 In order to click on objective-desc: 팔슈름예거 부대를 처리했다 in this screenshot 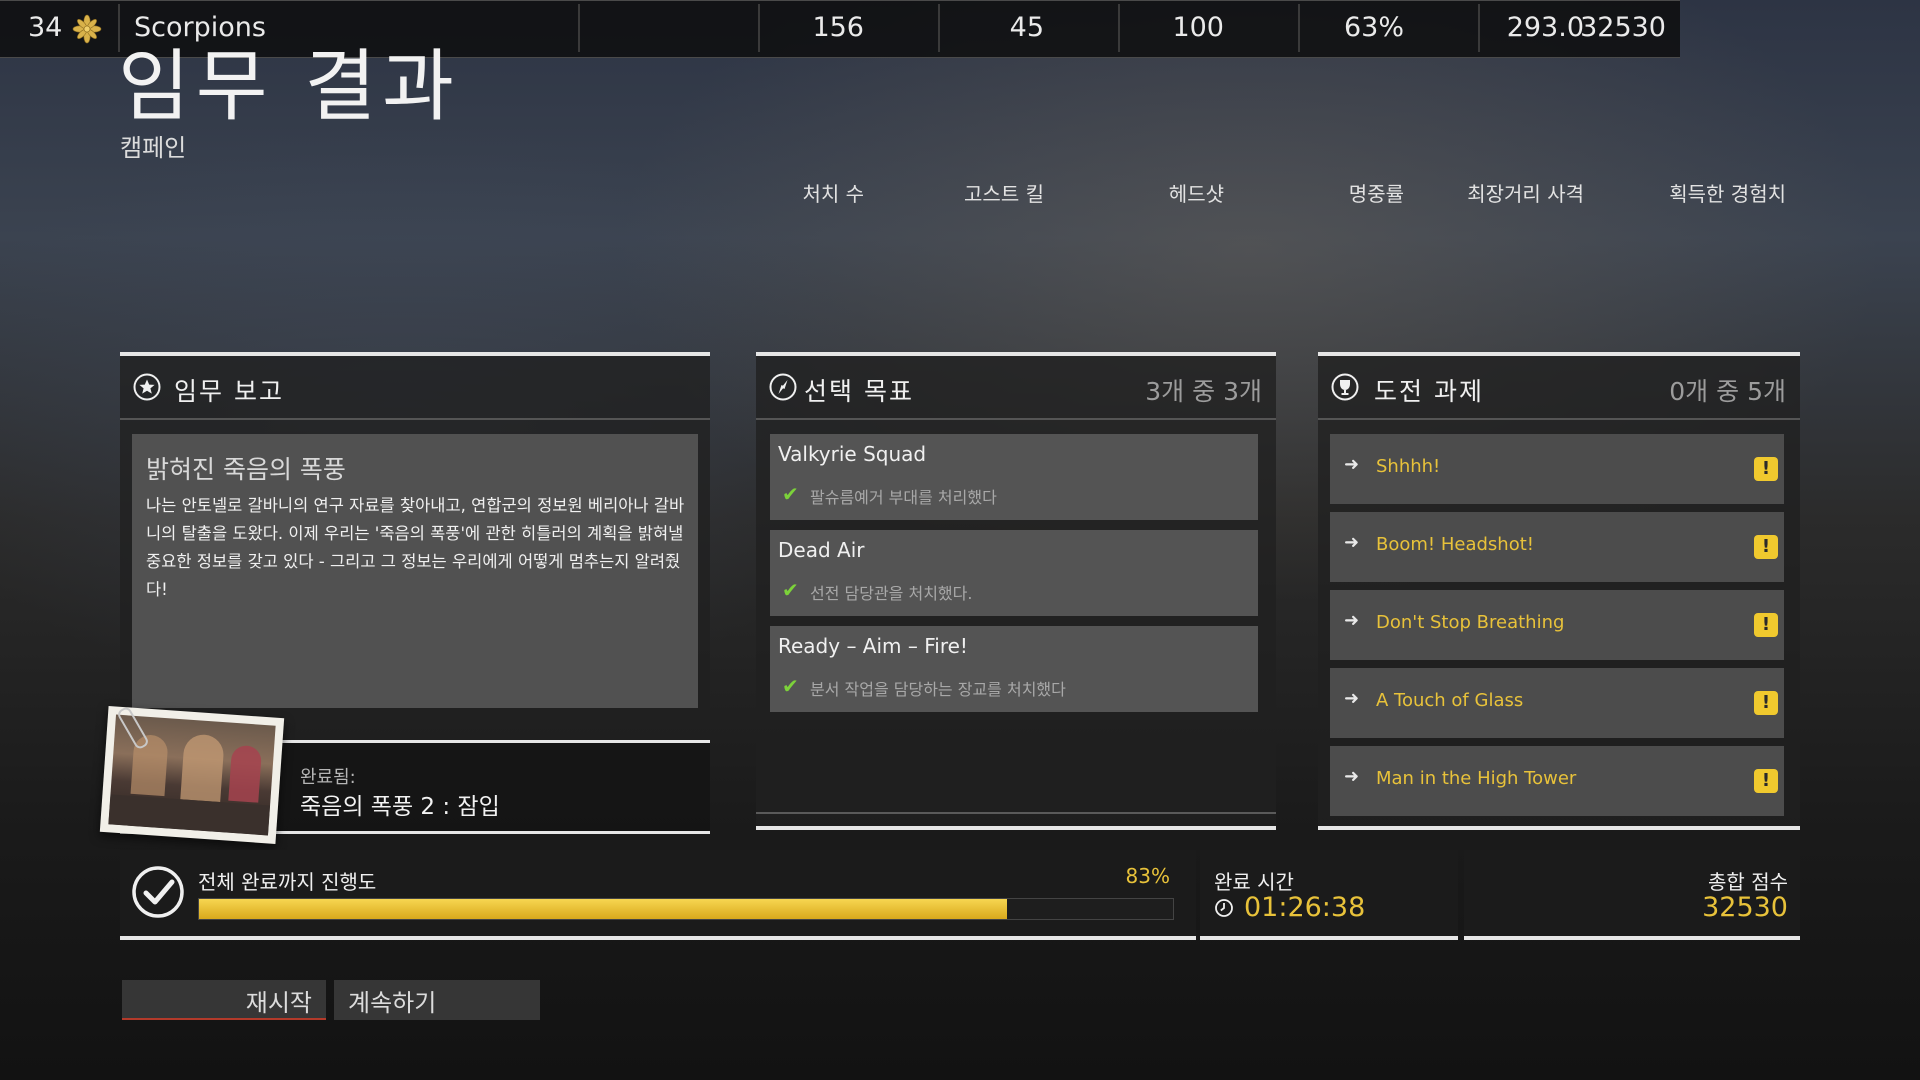, I will do `click(903, 497)`.